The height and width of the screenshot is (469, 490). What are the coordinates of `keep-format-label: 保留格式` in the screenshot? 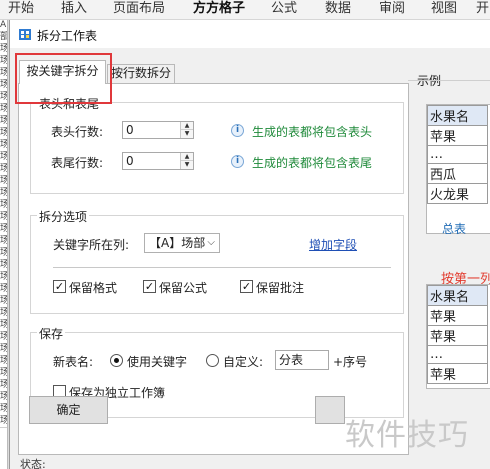 It's located at (93, 288).